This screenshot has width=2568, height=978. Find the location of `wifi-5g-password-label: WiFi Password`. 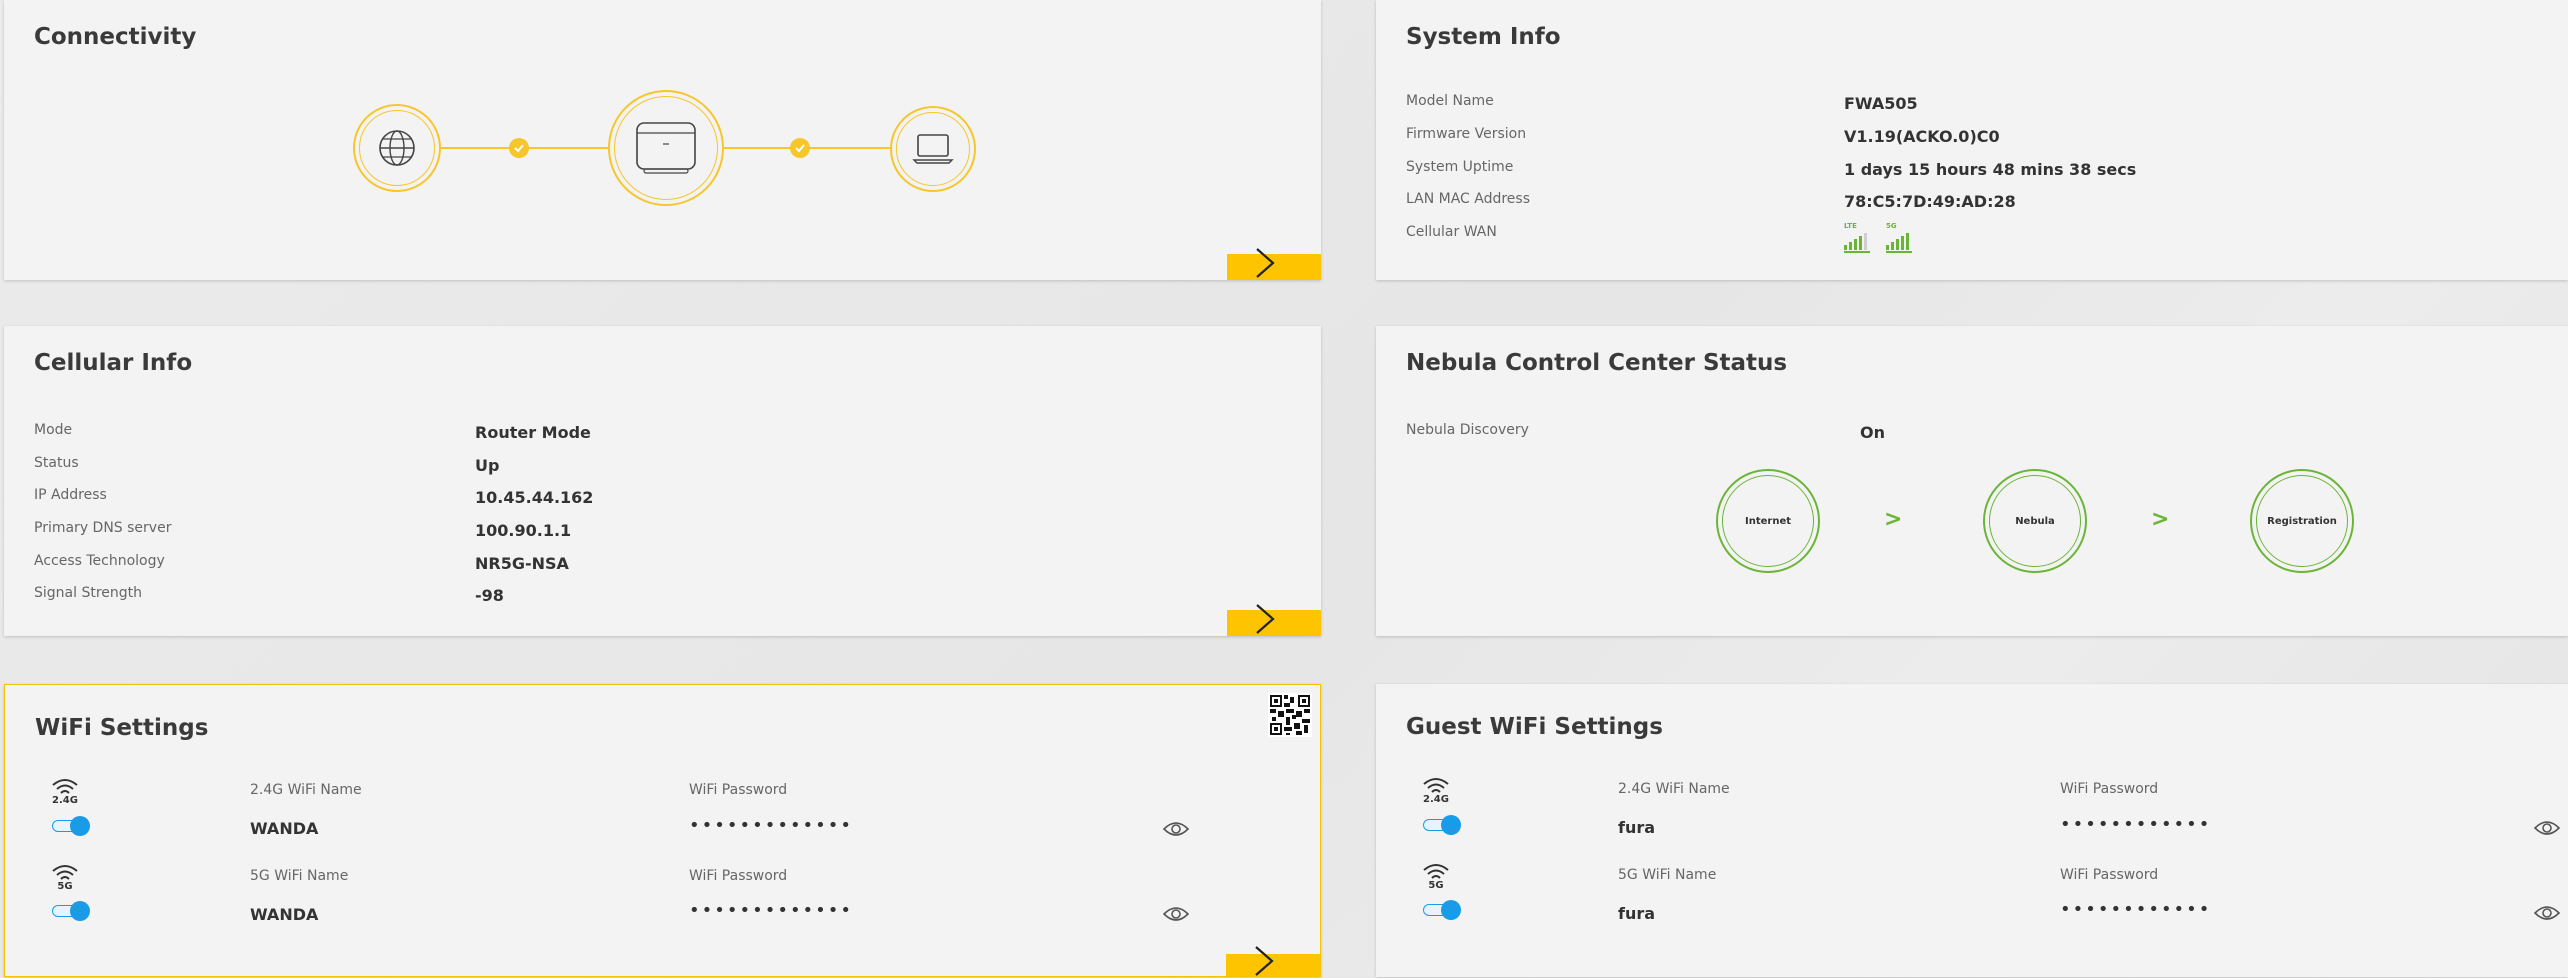

wifi-5g-password-label: WiFi Password is located at coordinates (738, 876).